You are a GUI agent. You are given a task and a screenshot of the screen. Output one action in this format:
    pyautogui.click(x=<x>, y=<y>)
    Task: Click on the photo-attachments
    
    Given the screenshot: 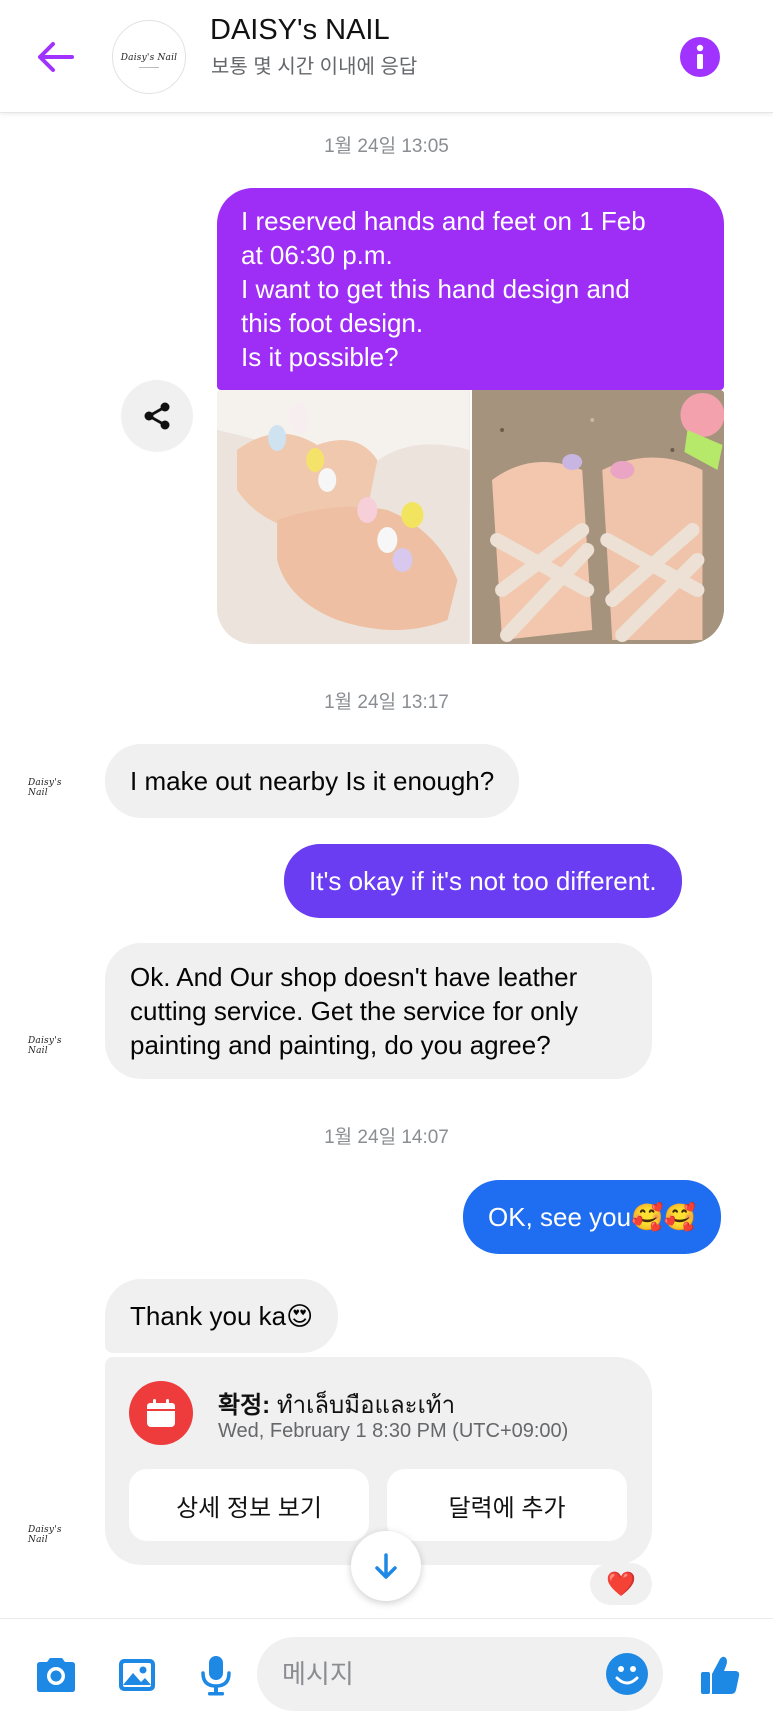 What is the action you would take?
    pyautogui.click(x=470, y=517)
    